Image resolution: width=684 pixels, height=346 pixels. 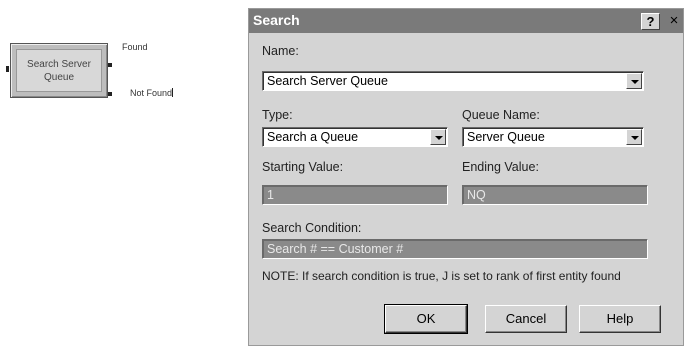 I want to click on not-found-exit-connector, so click(x=110, y=94).